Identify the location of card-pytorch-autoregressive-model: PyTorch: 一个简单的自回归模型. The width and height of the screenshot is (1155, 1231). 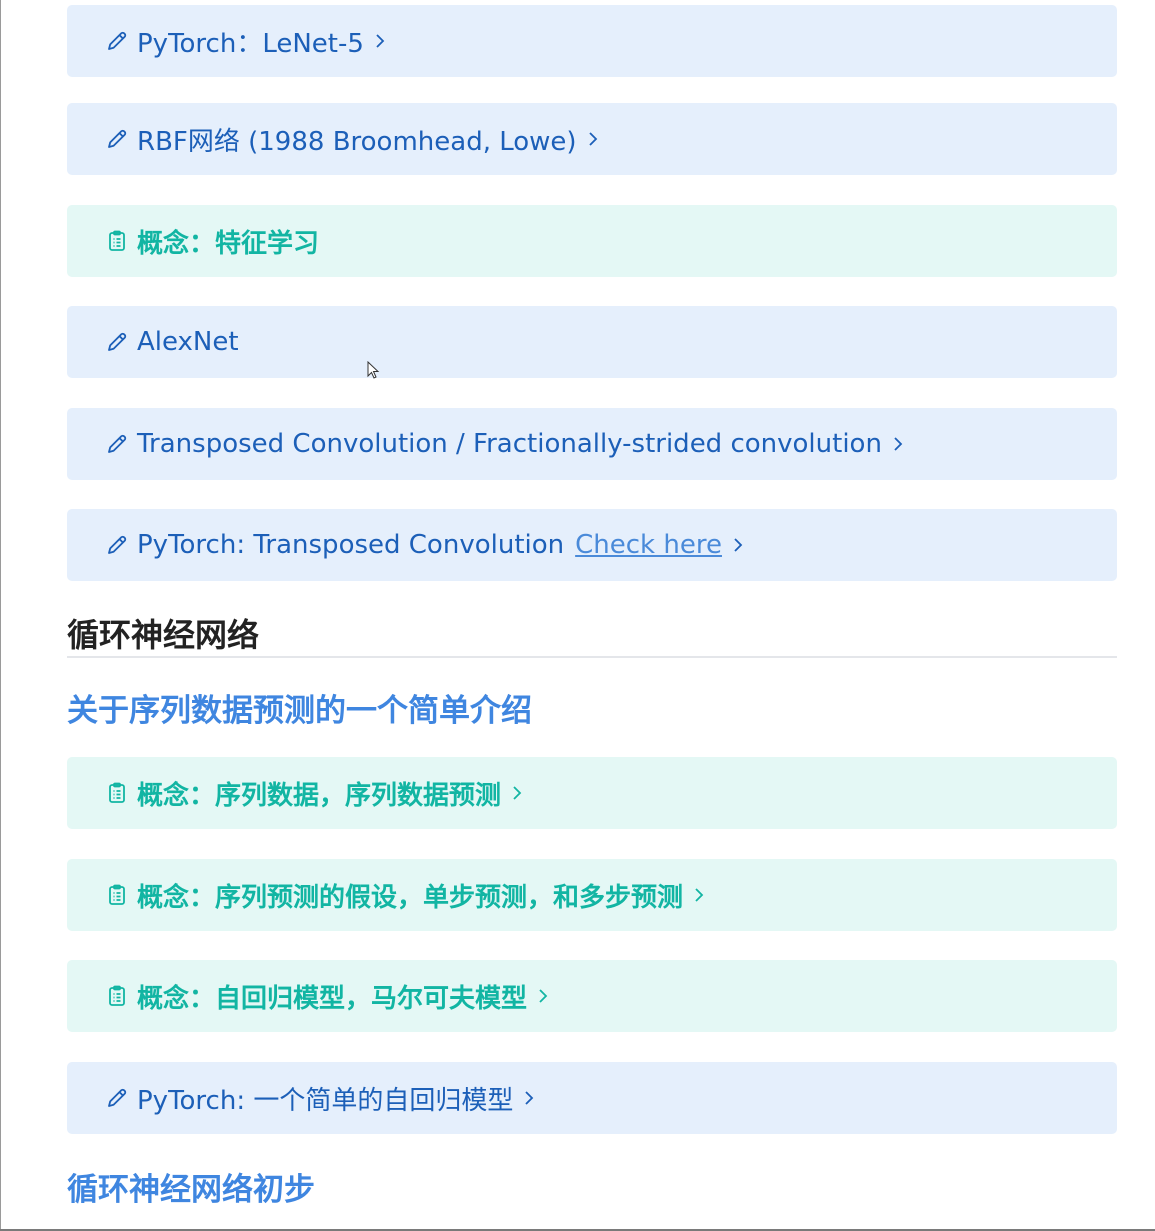
(592, 1098).